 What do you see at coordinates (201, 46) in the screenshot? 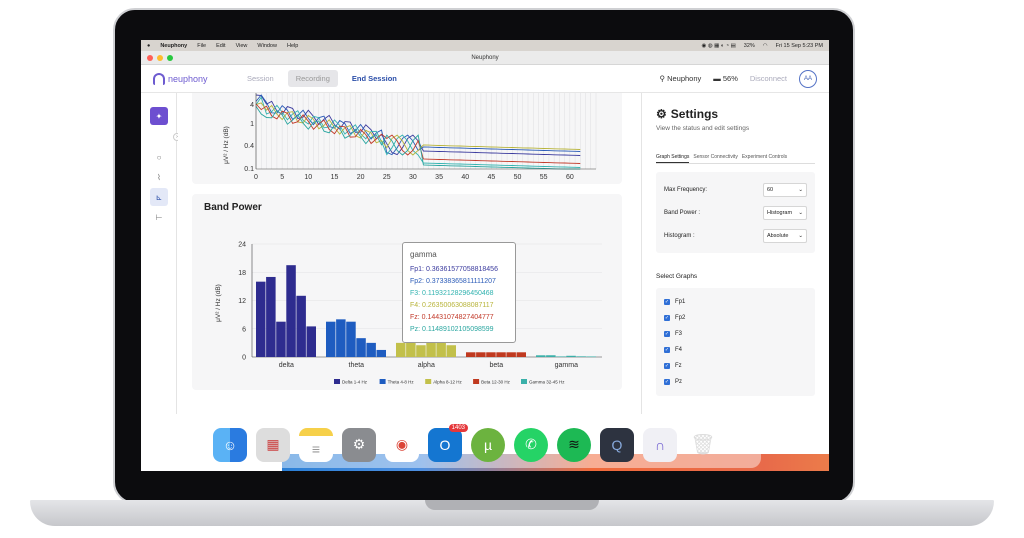
I see `menu-file: File` at bounding box center [201, 46].